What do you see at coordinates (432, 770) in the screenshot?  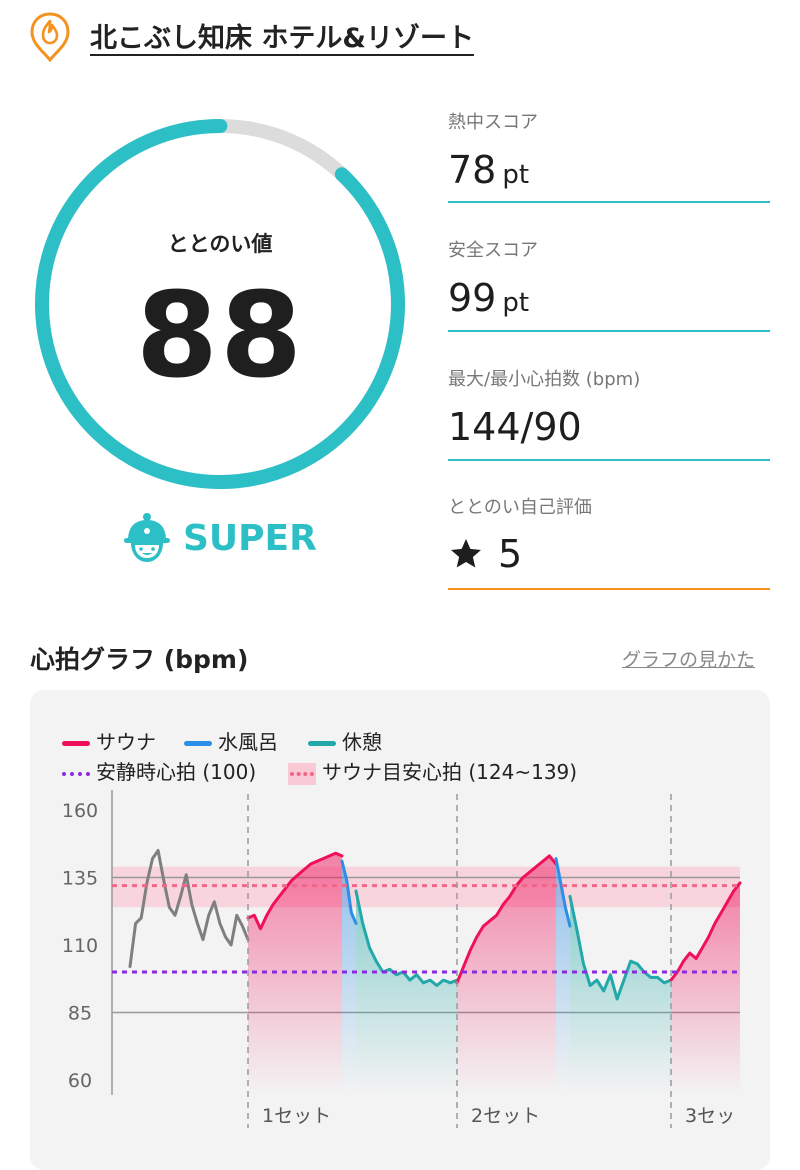 I see `legend-sauna-target: サウナ目安心拍 (124~139)` at bounding box center [432, 770].